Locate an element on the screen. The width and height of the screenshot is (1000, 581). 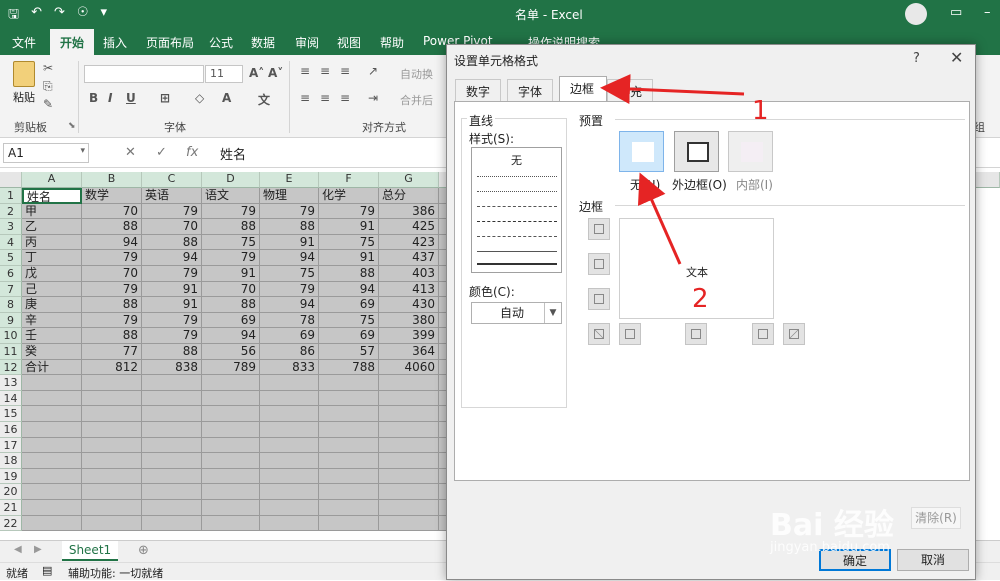
watermark-logo: Bai 经验 is located at coordinates (832, 525).